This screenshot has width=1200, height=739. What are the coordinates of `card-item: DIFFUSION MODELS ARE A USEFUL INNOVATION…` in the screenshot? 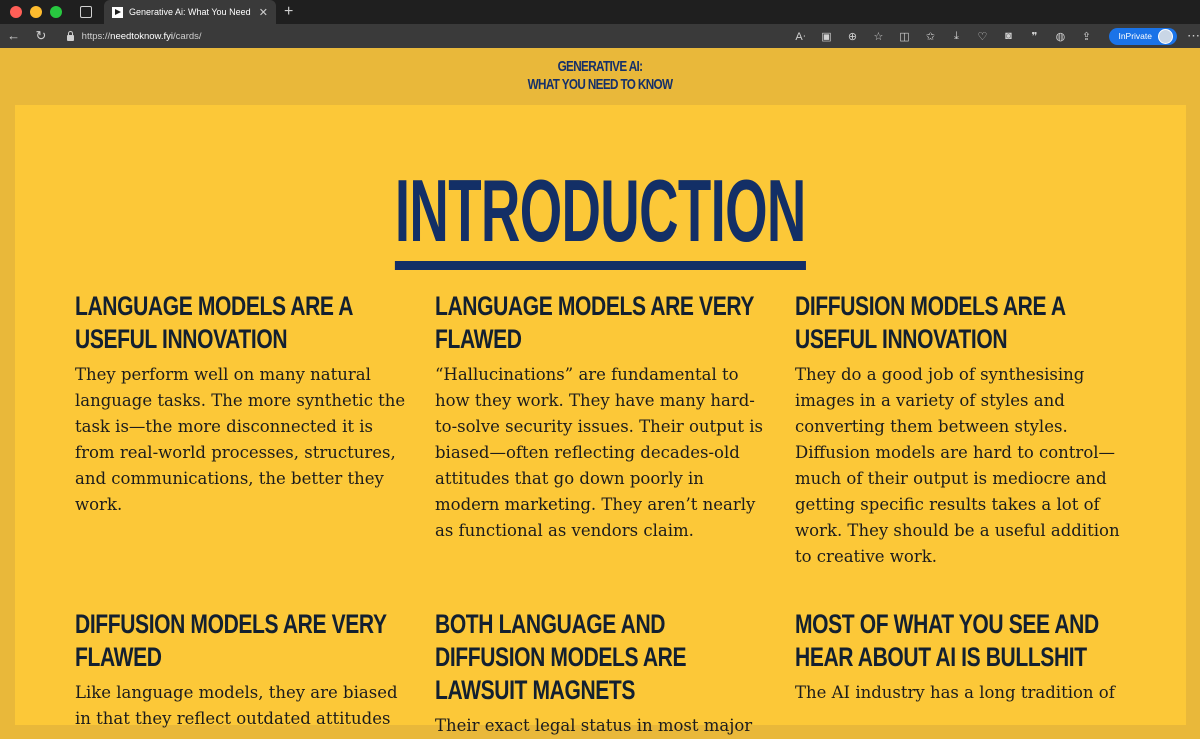 It's located at (962, 430).